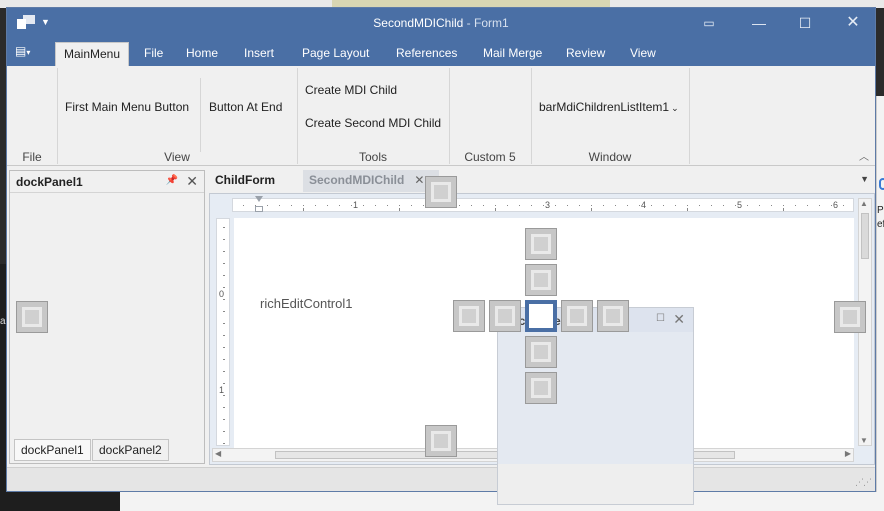  Describe the element at coordinates (92, 54) in the screenshot. I see `tab-mainmenu: MainMenu` at that location.